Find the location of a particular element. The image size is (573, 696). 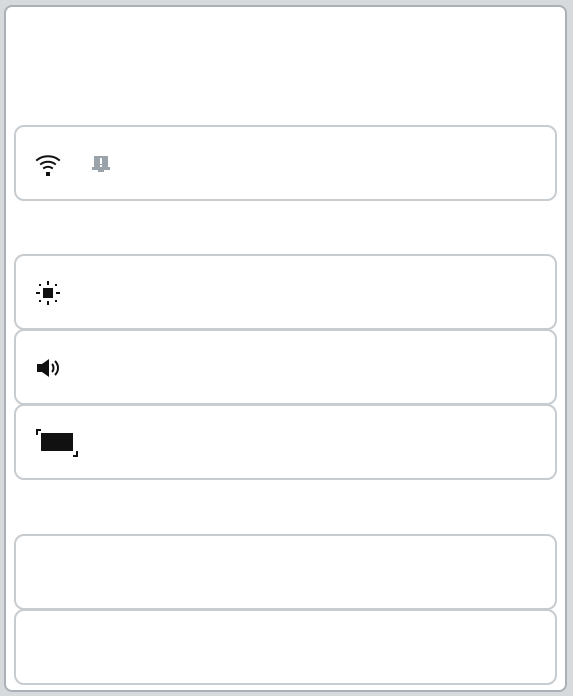

speaker-volume-icon is located at coordinates (48, 368).